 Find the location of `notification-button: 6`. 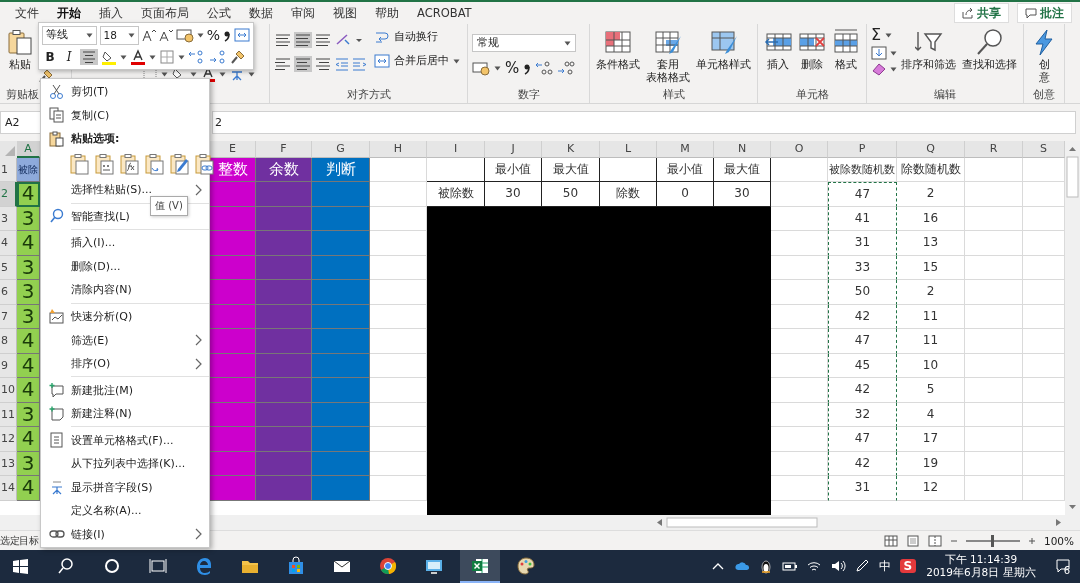

notification-button: 6 is located at coordinates (1062, 566).